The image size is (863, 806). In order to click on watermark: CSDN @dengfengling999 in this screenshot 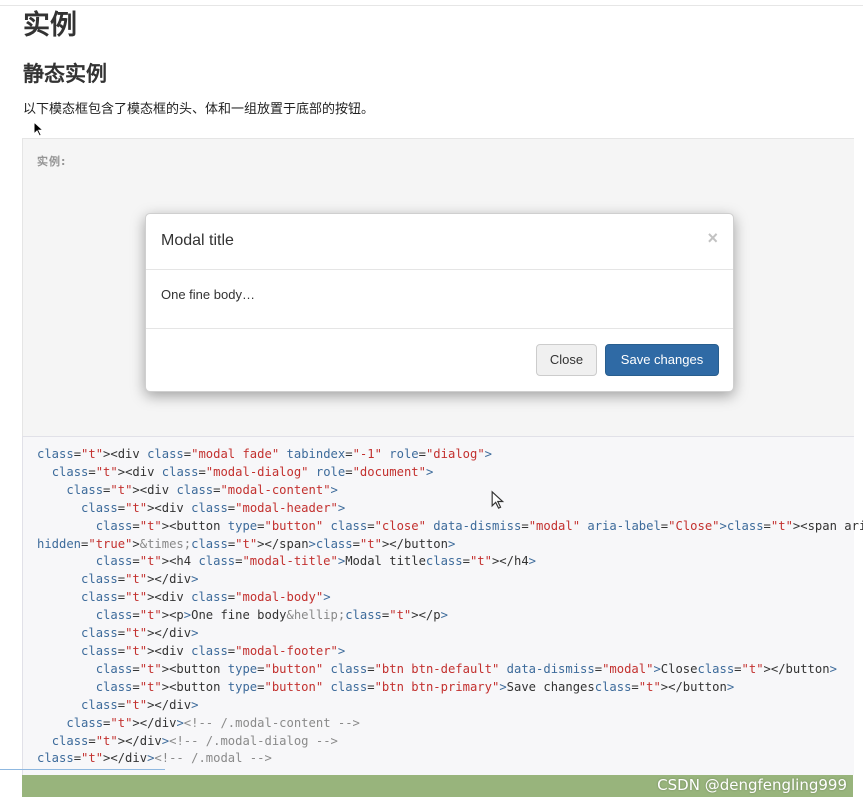, I will do `click(752, 785)`.